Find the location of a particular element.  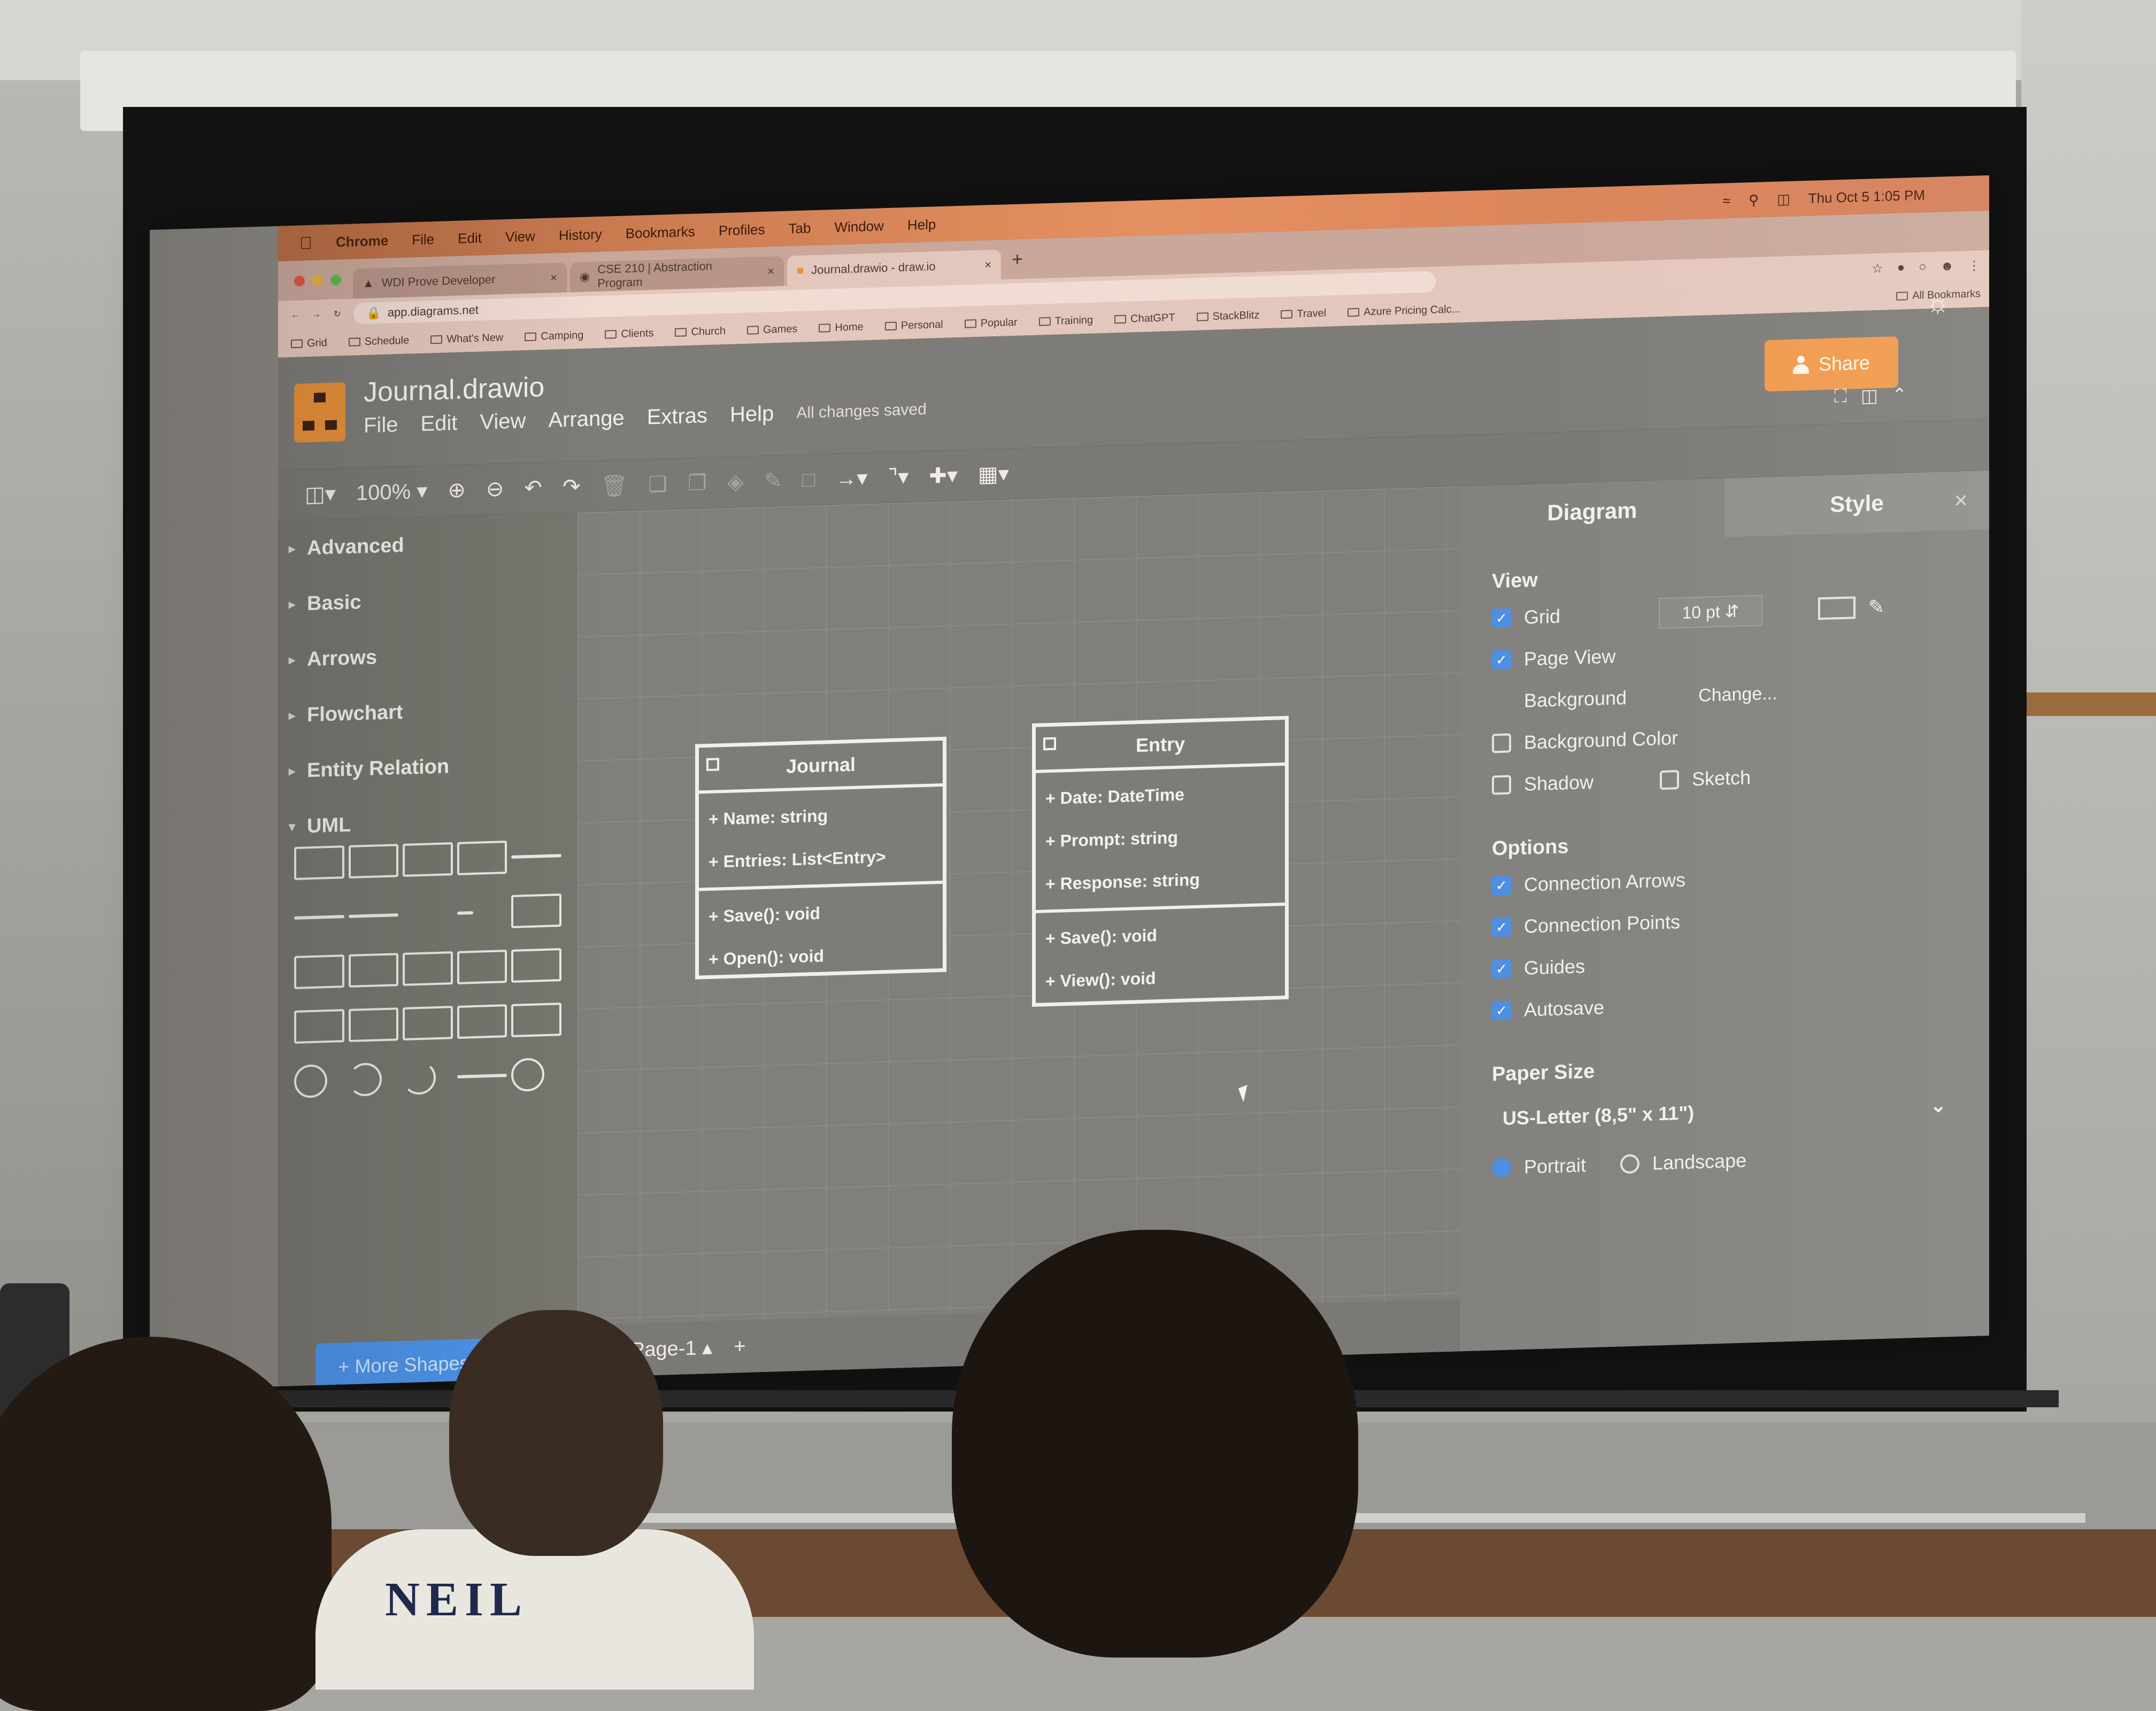

more-menu-icon: ⋮ is located at coordinates (1974, 266).